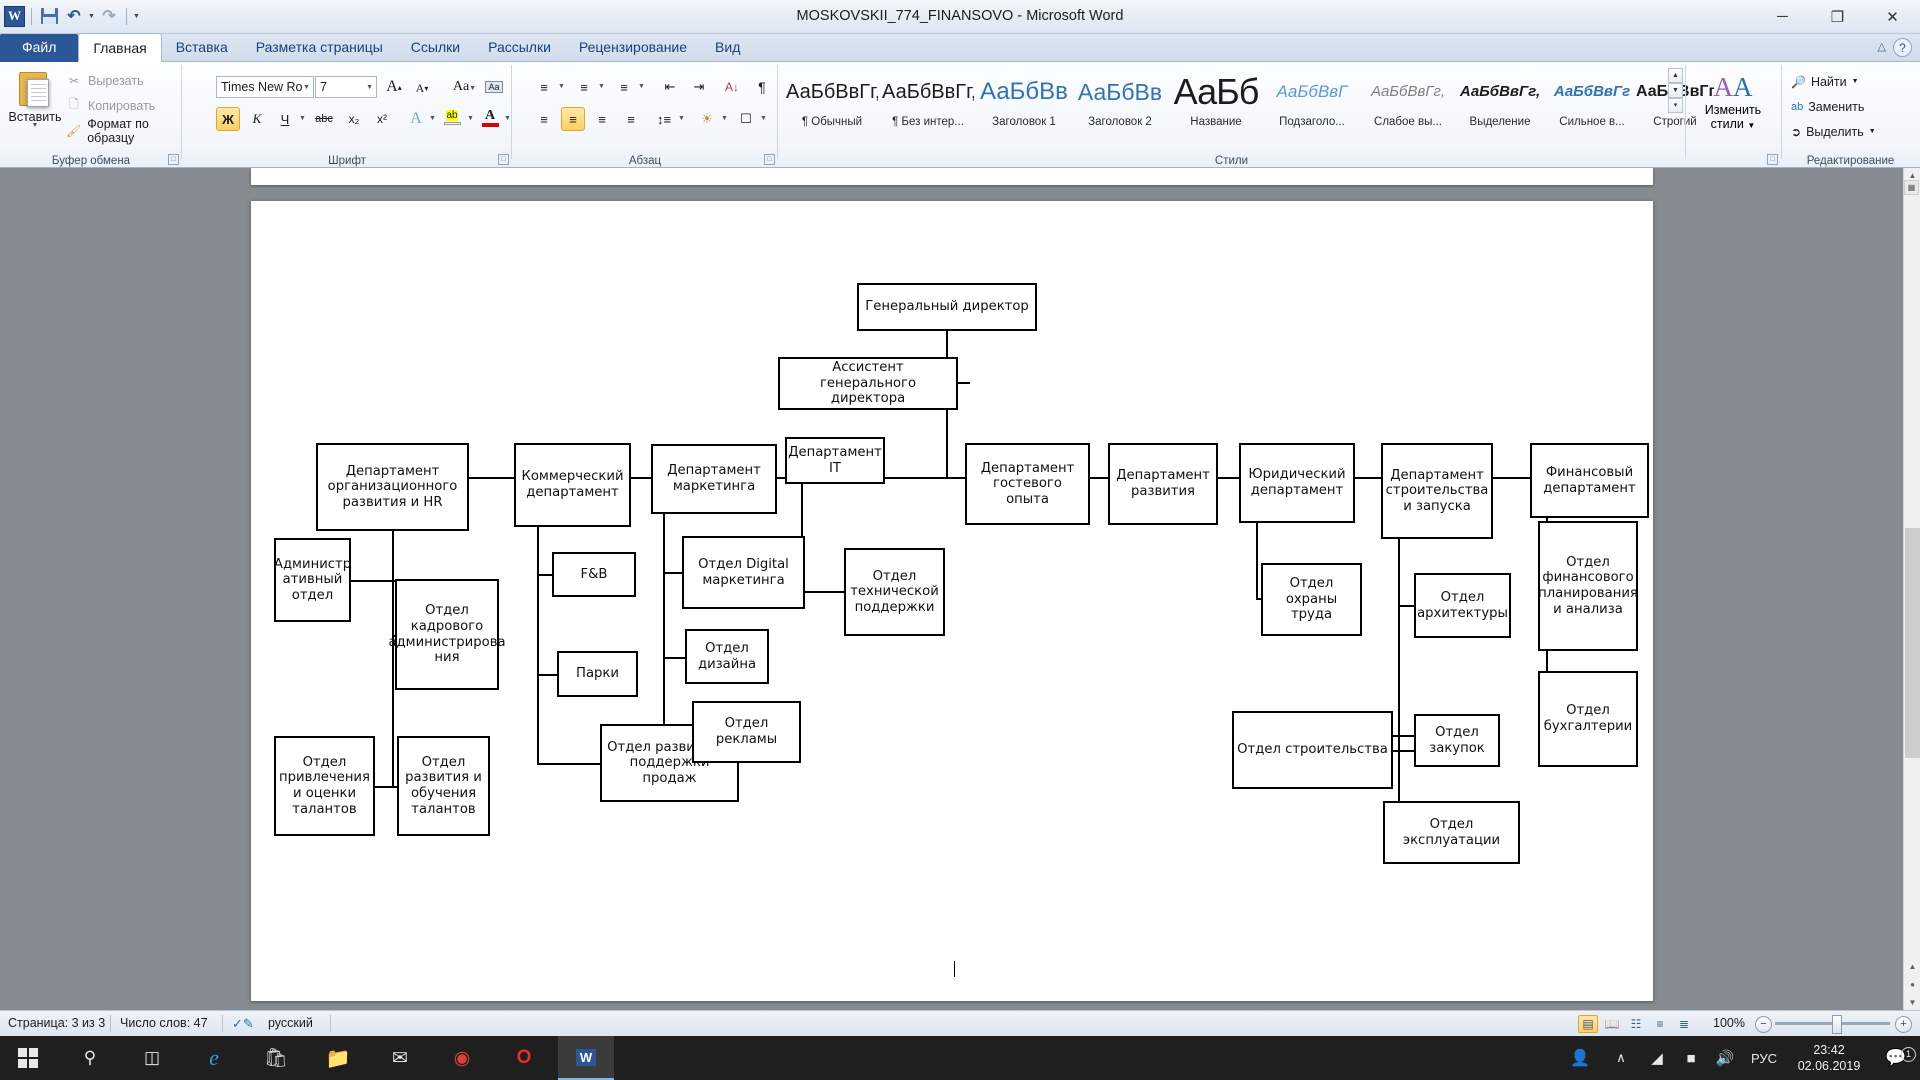  I want to click on tab-file: Файл, so click(39, 48).